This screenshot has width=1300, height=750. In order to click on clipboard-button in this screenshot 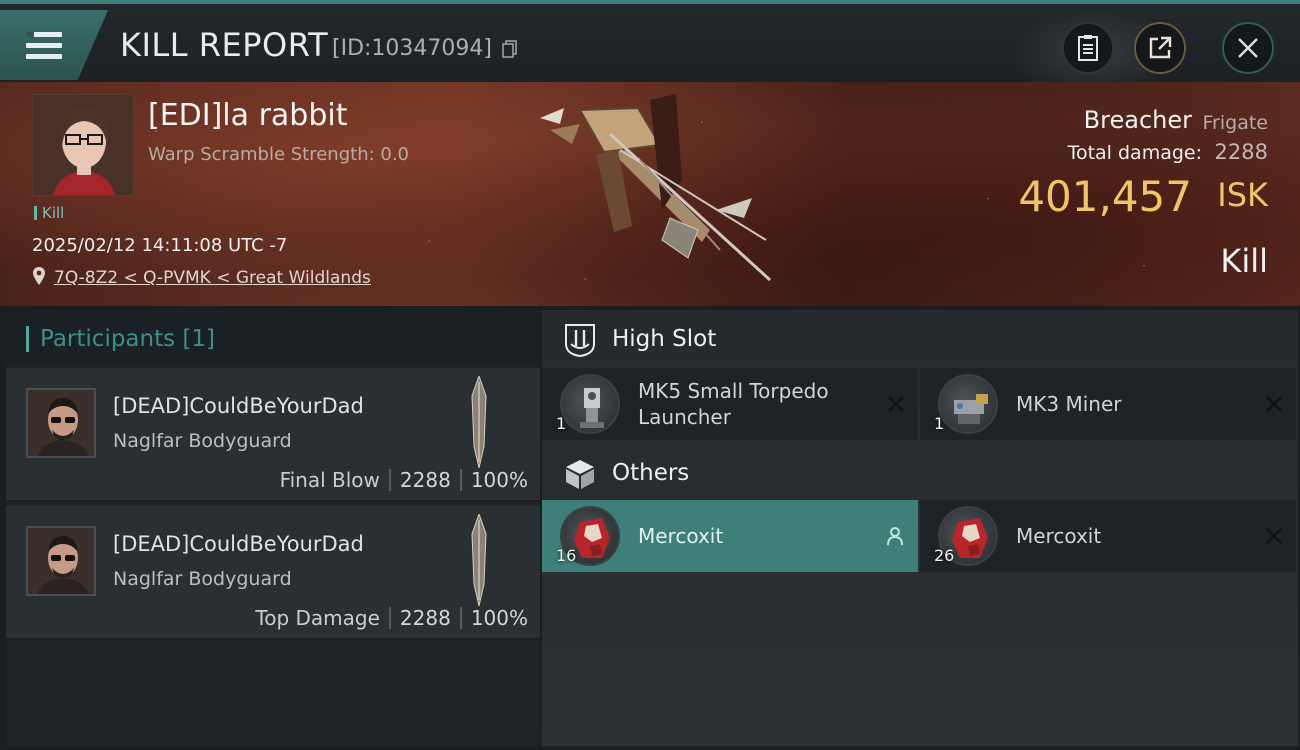, I will do `click(1088, 48)`.